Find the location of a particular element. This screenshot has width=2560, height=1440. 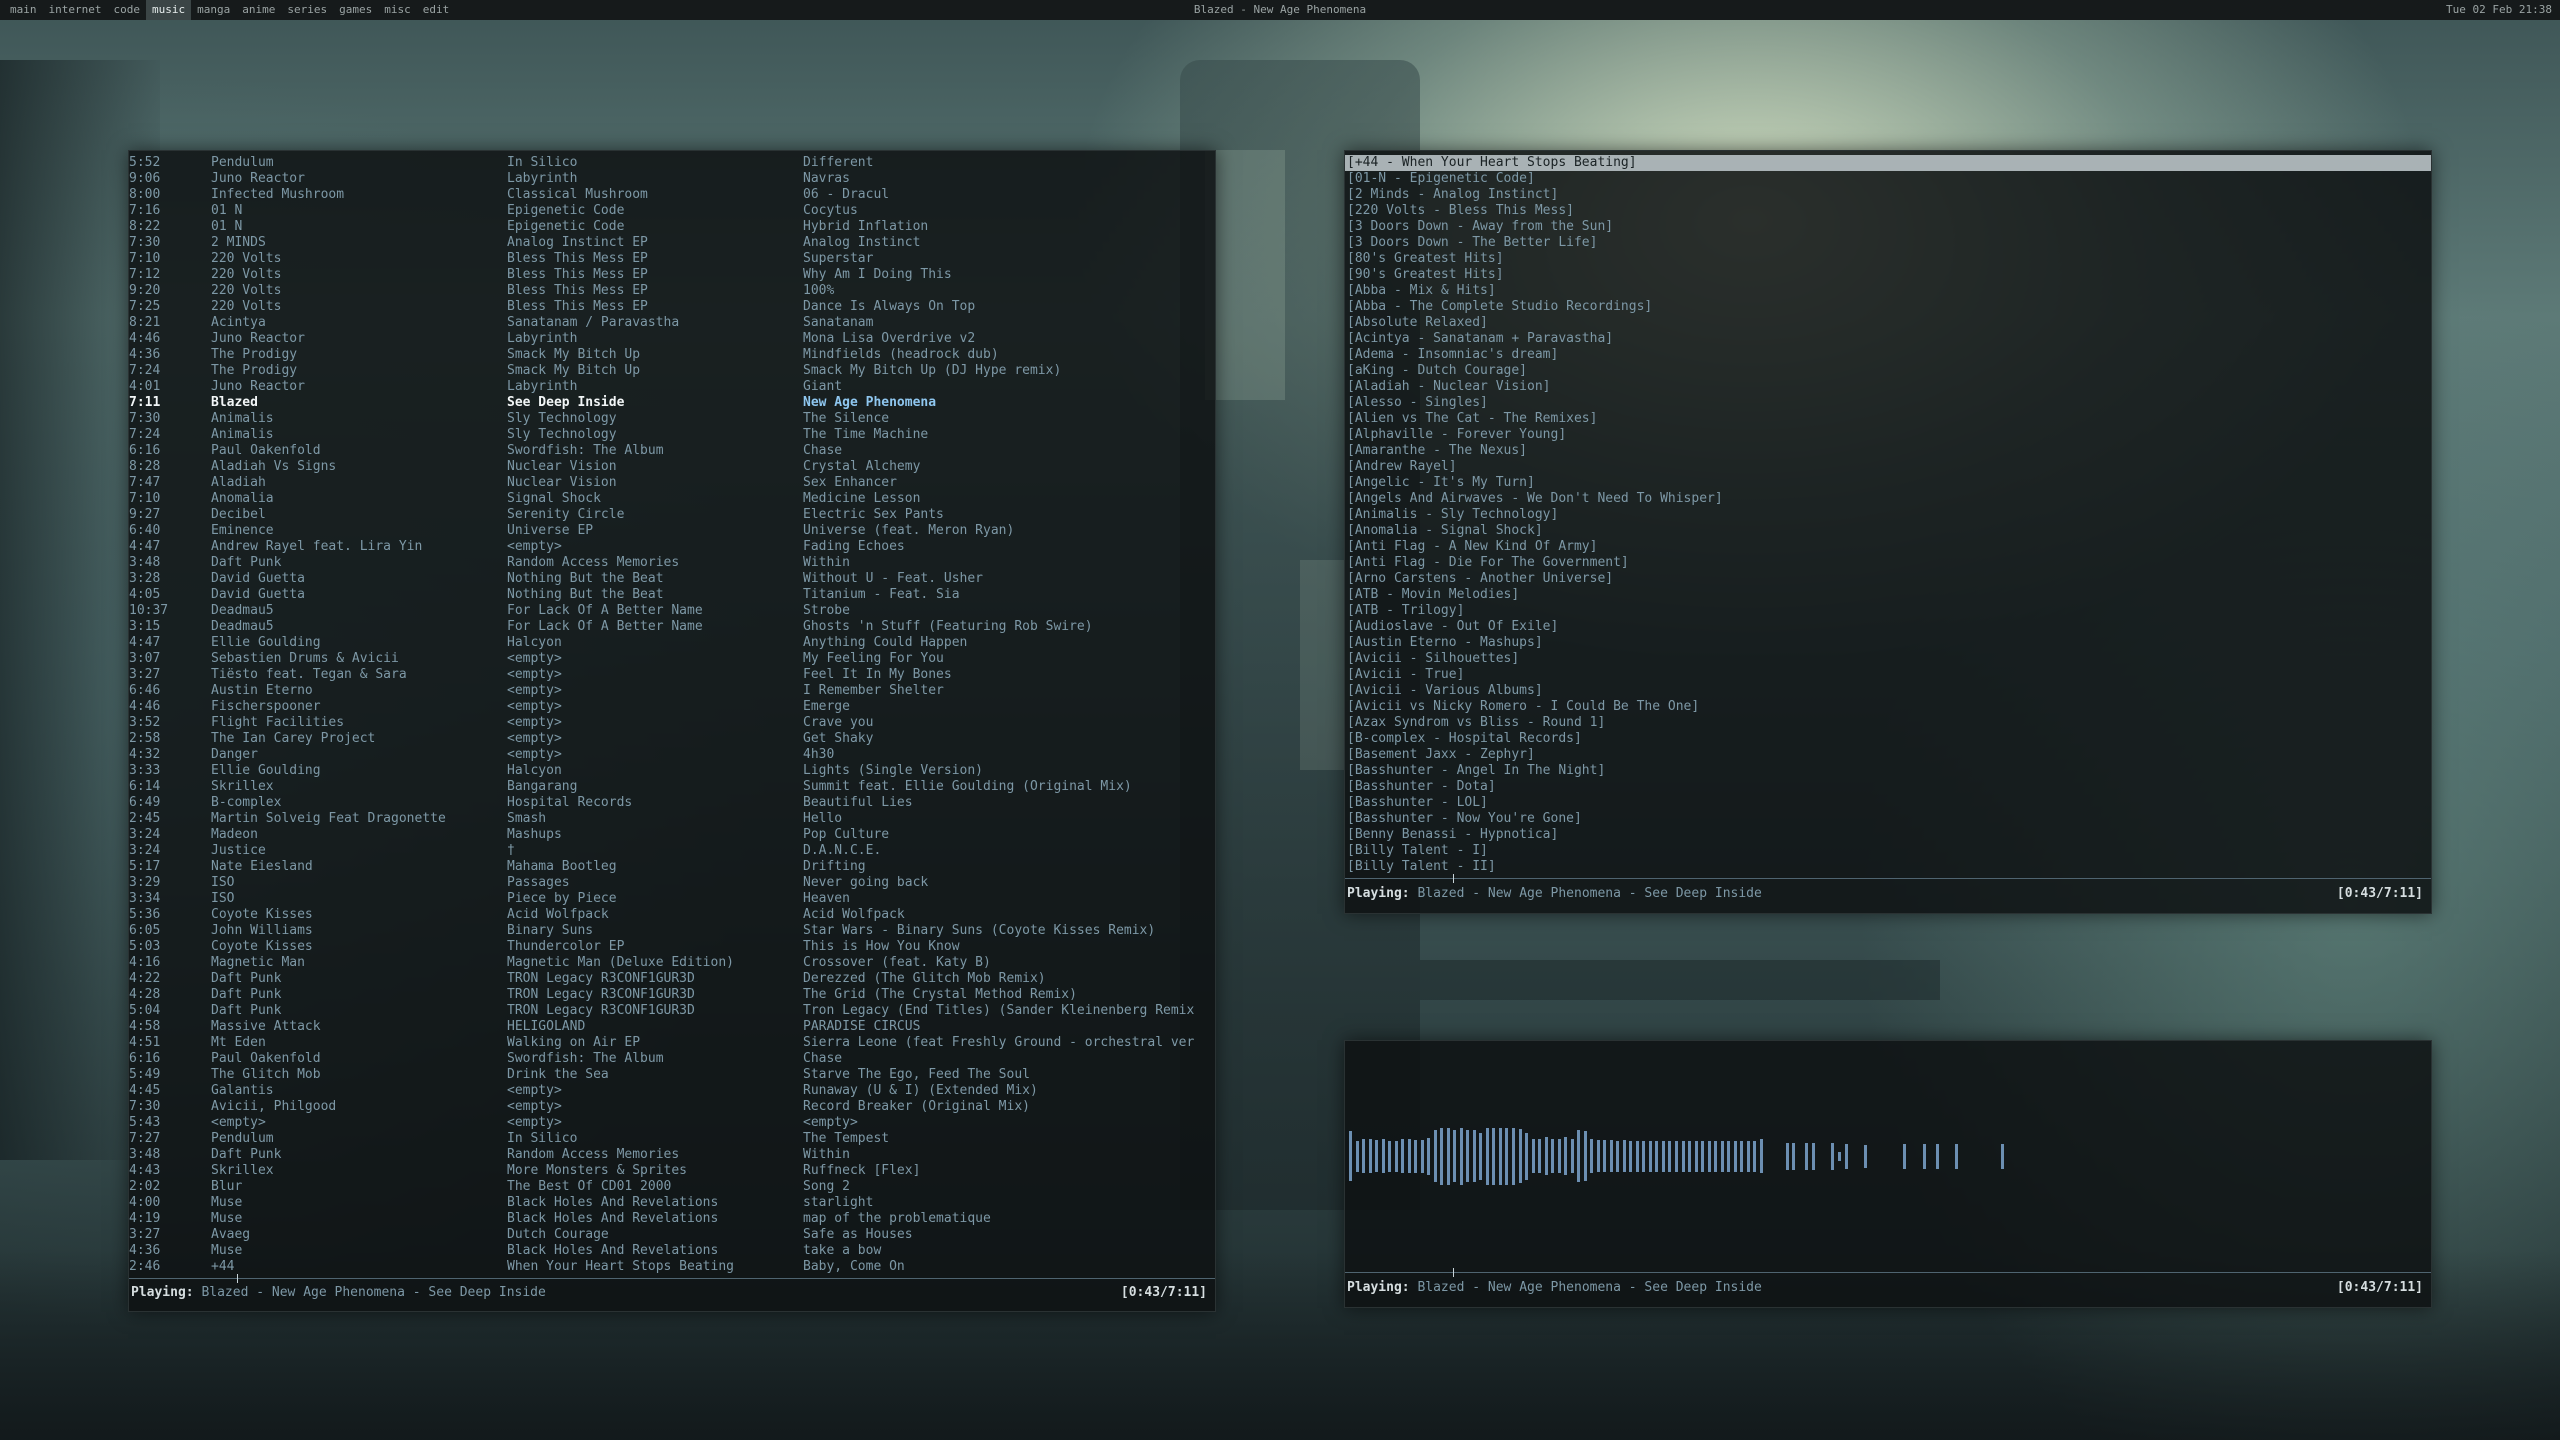

playlist-item: [Aladiah - Nuclear Vision] is located at coordinates (1888, 387).